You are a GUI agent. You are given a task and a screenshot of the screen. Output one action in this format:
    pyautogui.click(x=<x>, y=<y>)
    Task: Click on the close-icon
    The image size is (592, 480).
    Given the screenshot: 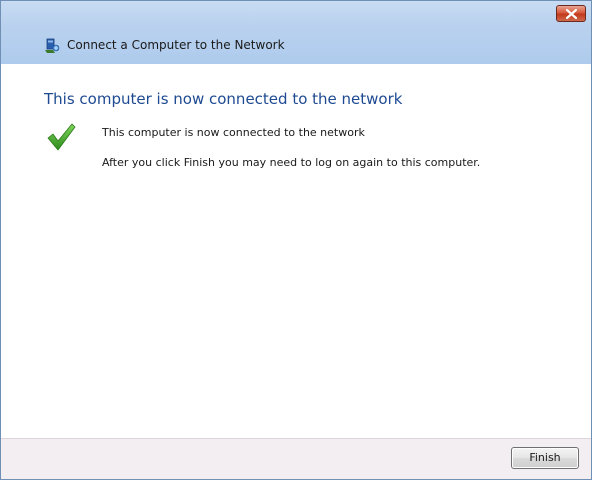 What is the action you would take?
    pyautogui.click(x=571, y=14)
    